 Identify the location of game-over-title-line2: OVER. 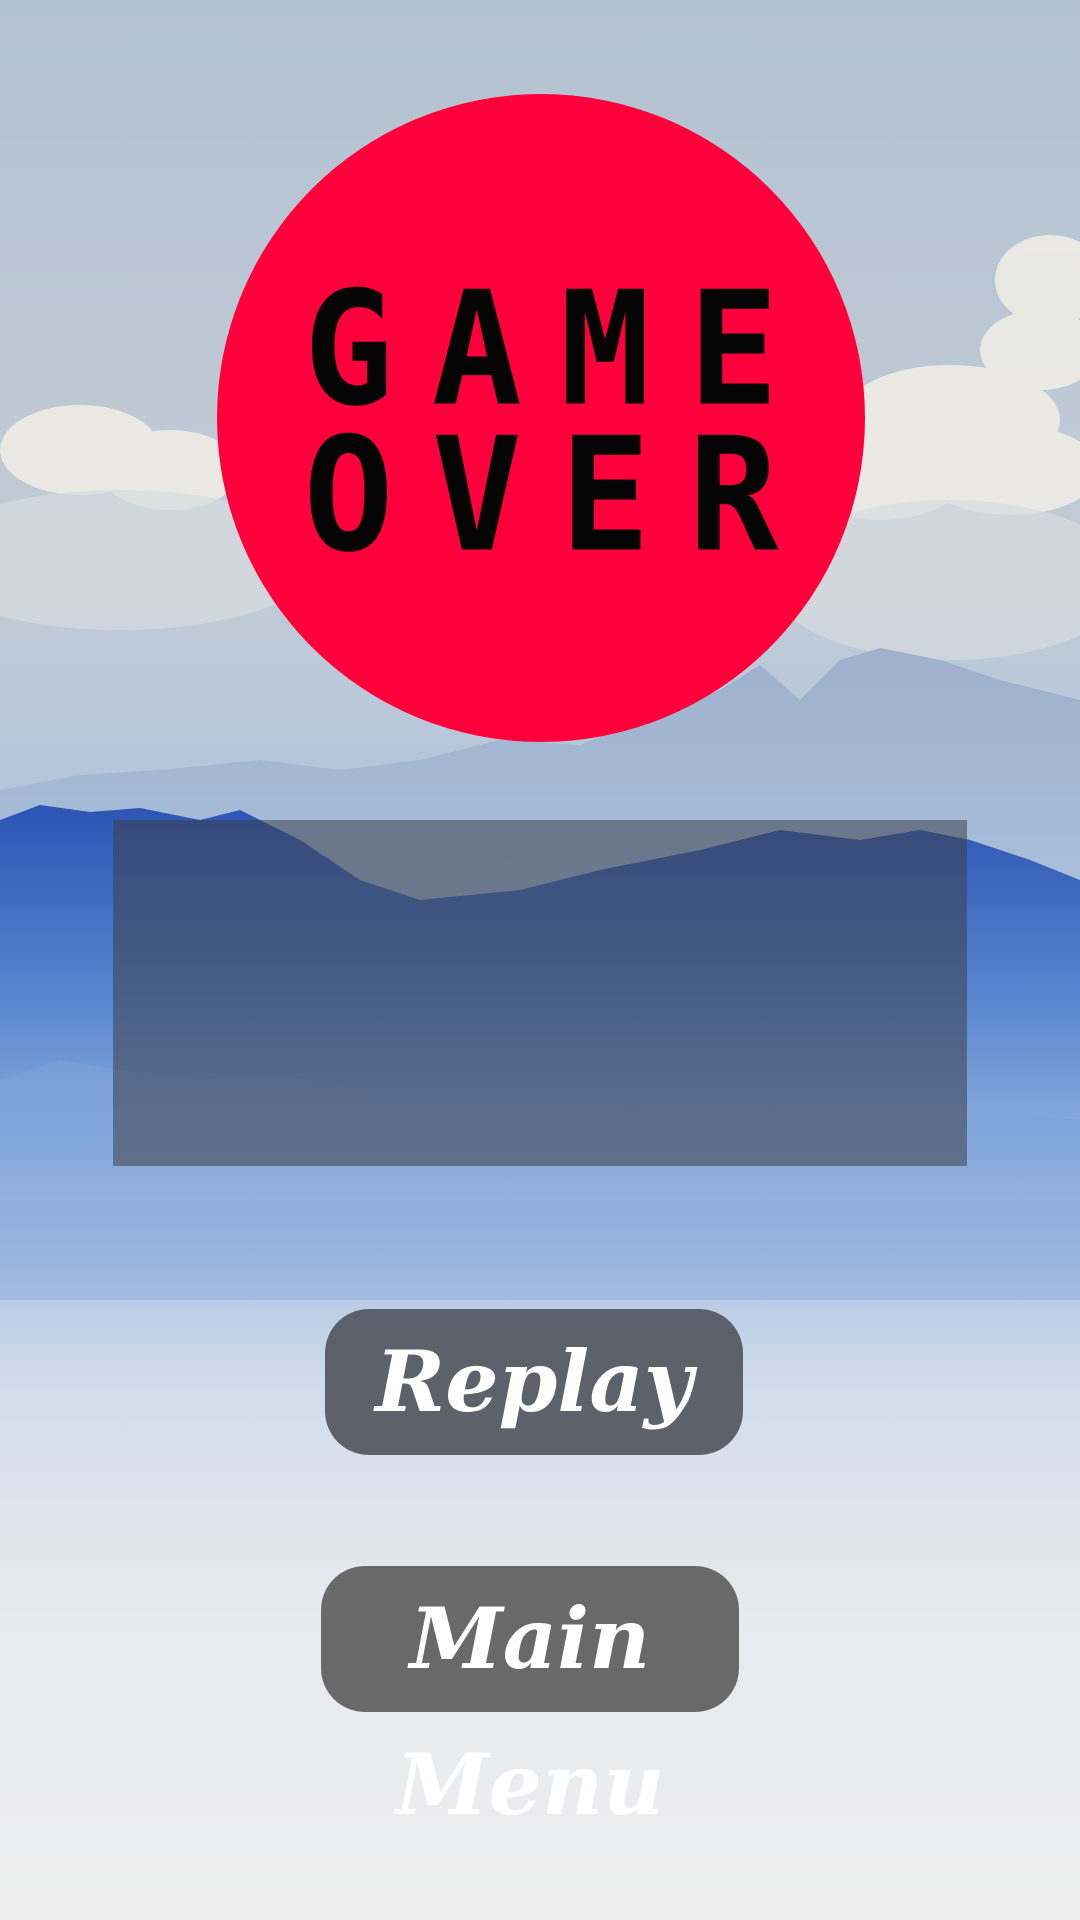
(560, 496).